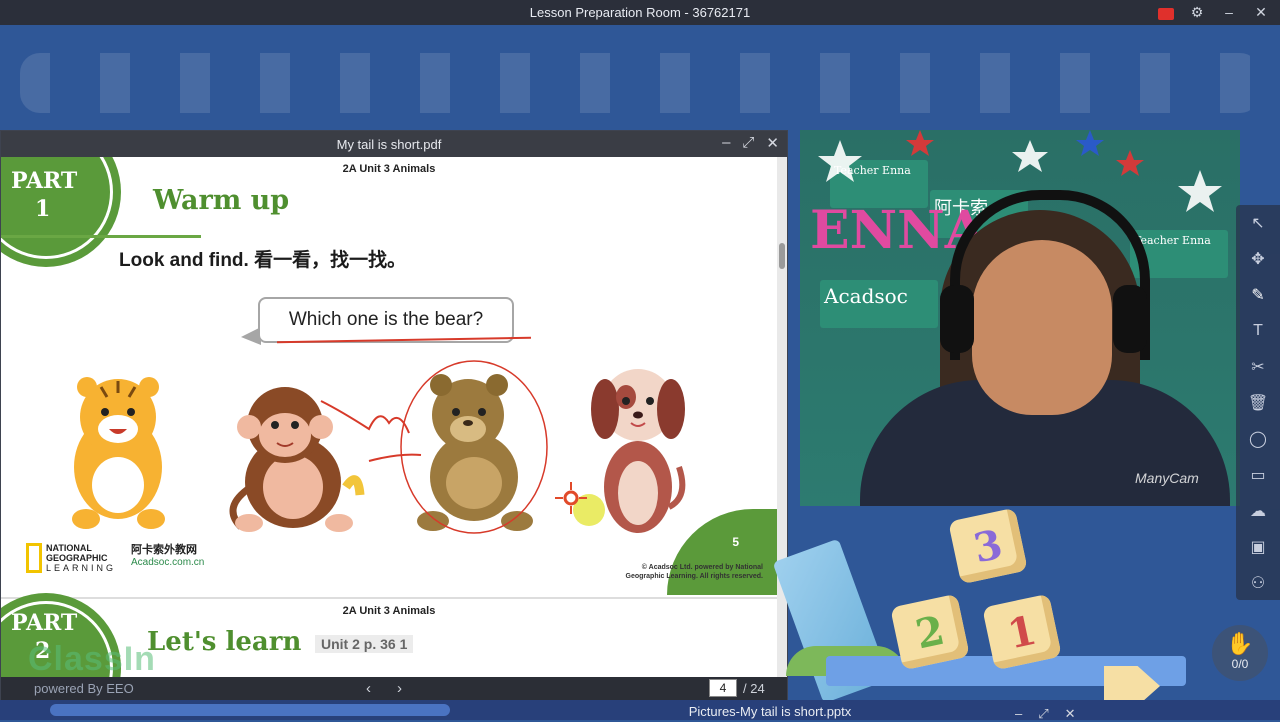 This screenshot has height=722, width=1280. I want to click on cloud-icon: ☁, so click(1258, 511).